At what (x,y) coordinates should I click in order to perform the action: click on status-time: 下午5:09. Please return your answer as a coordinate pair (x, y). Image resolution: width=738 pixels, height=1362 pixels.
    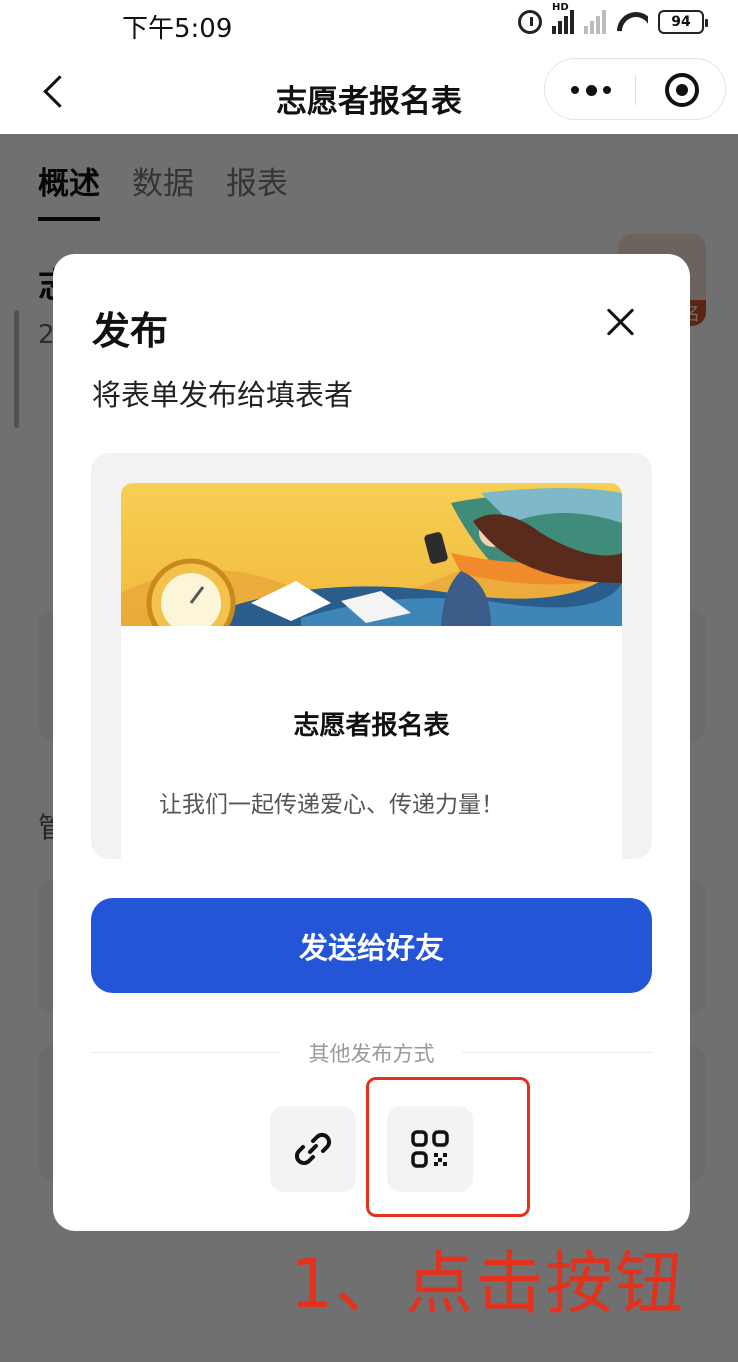
    Looking at the image, I should click on (177, 29).